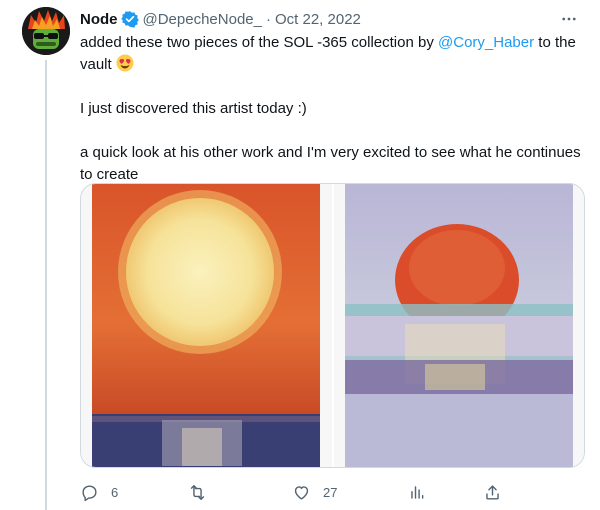 This screenshot has width=600, height=510. I want to click on like-button: 27, so click(314, 492).